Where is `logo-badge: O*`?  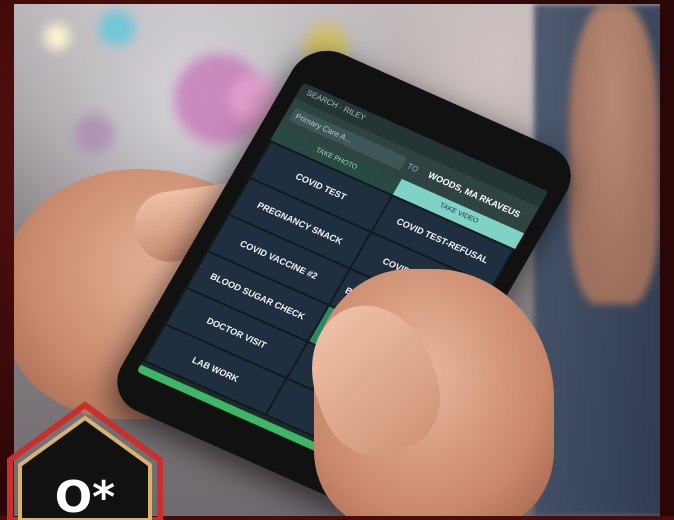 logo-badge: O* is located at coordinates (85, 460).